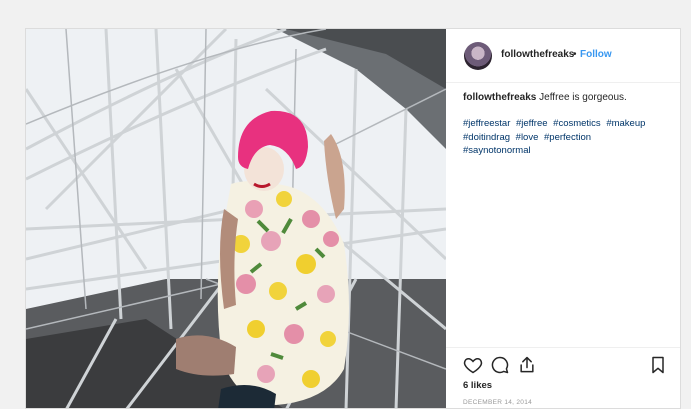  What do you see at coordinates (527, 365) in the screenshot?
I see `share-icon` at bounding box center [527, 365].